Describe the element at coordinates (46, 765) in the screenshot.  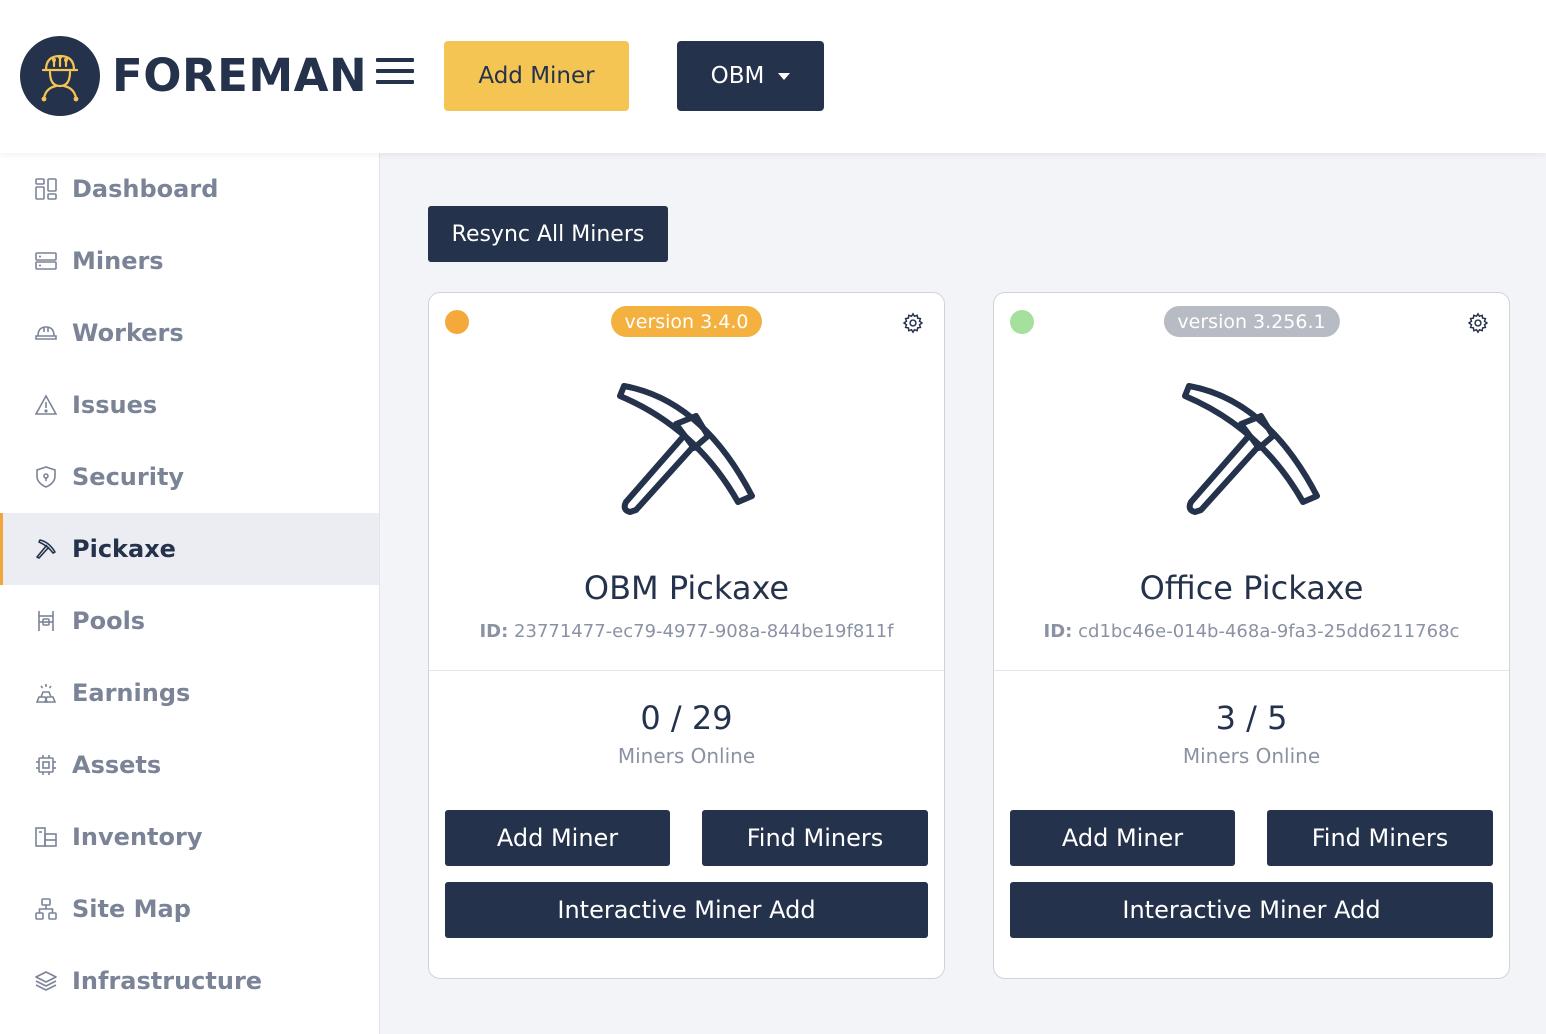
I see `chip-icon` at that location.